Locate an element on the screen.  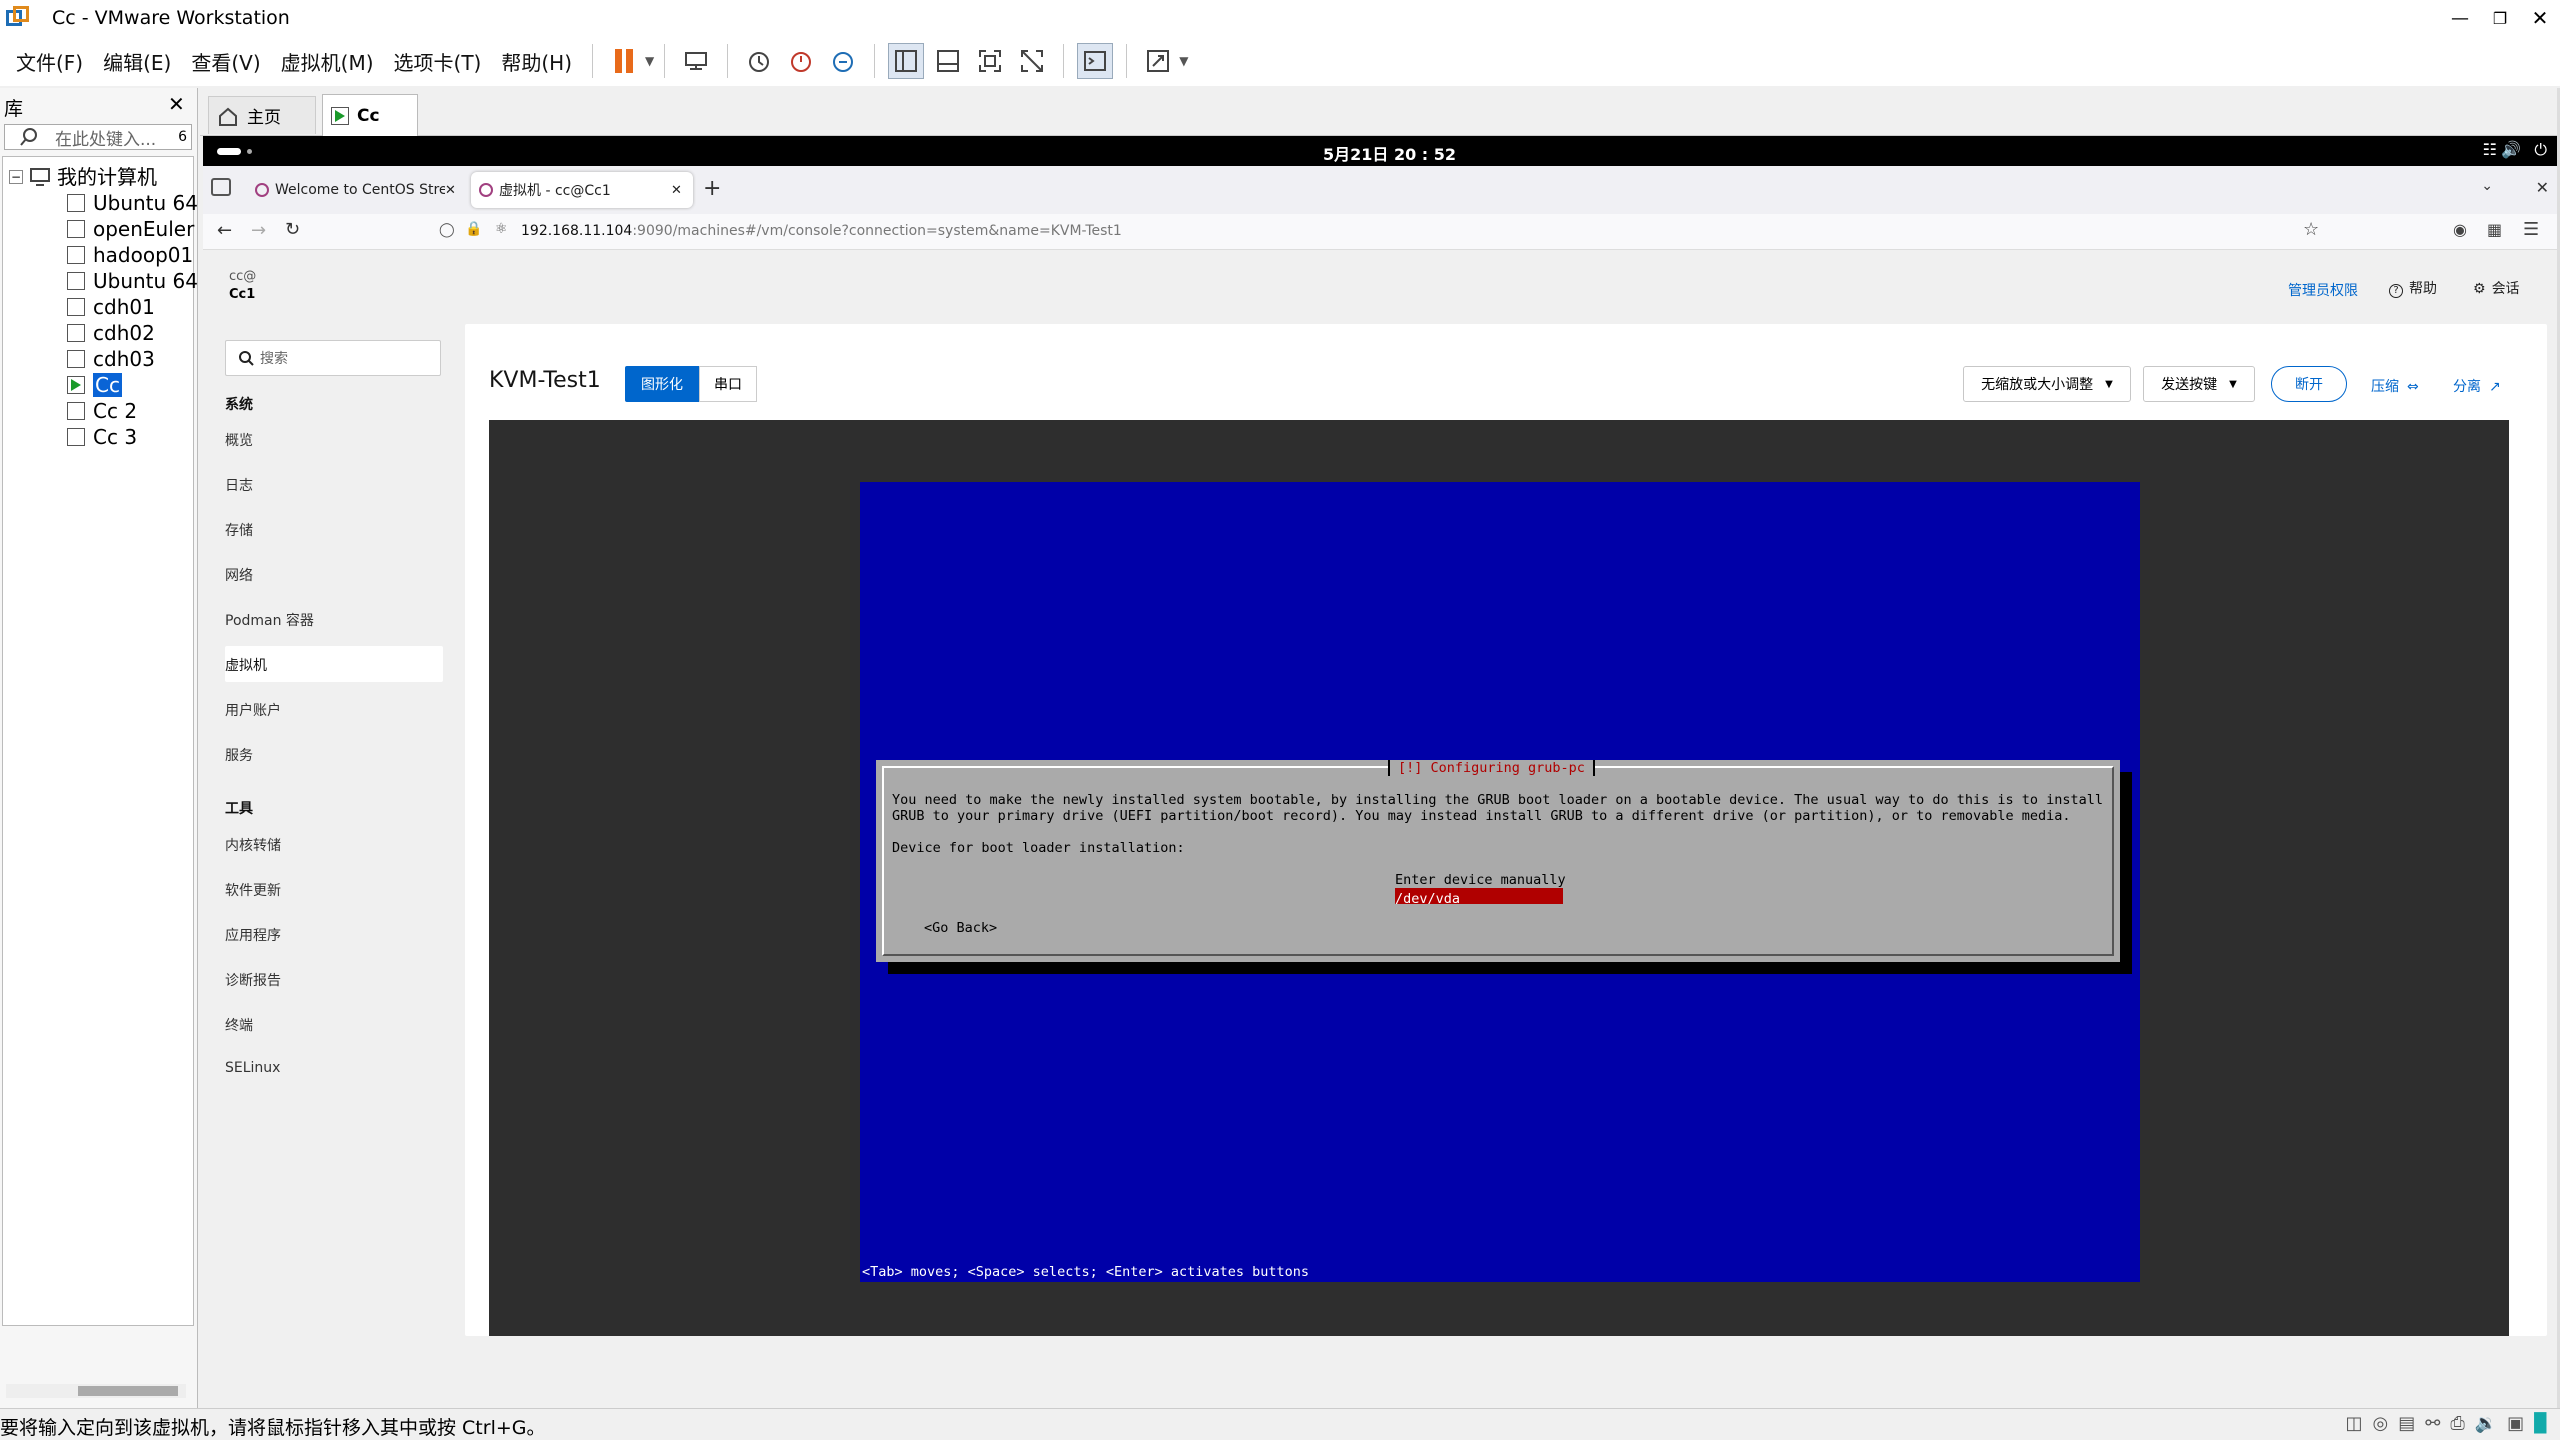
clock: 5月21日 20 : 52 is located at coordinates (1389, 153).